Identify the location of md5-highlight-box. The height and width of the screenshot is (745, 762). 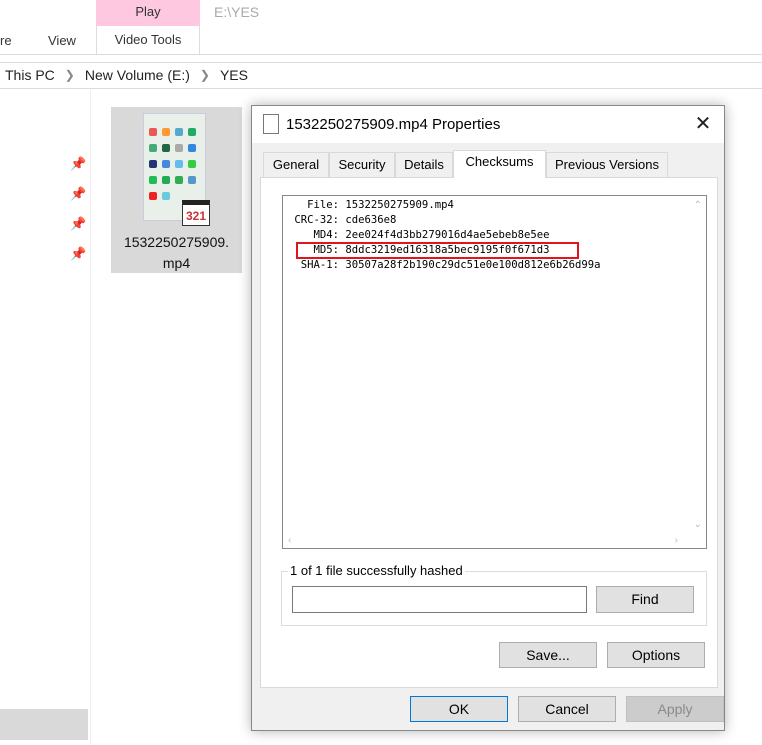
(437, 250).